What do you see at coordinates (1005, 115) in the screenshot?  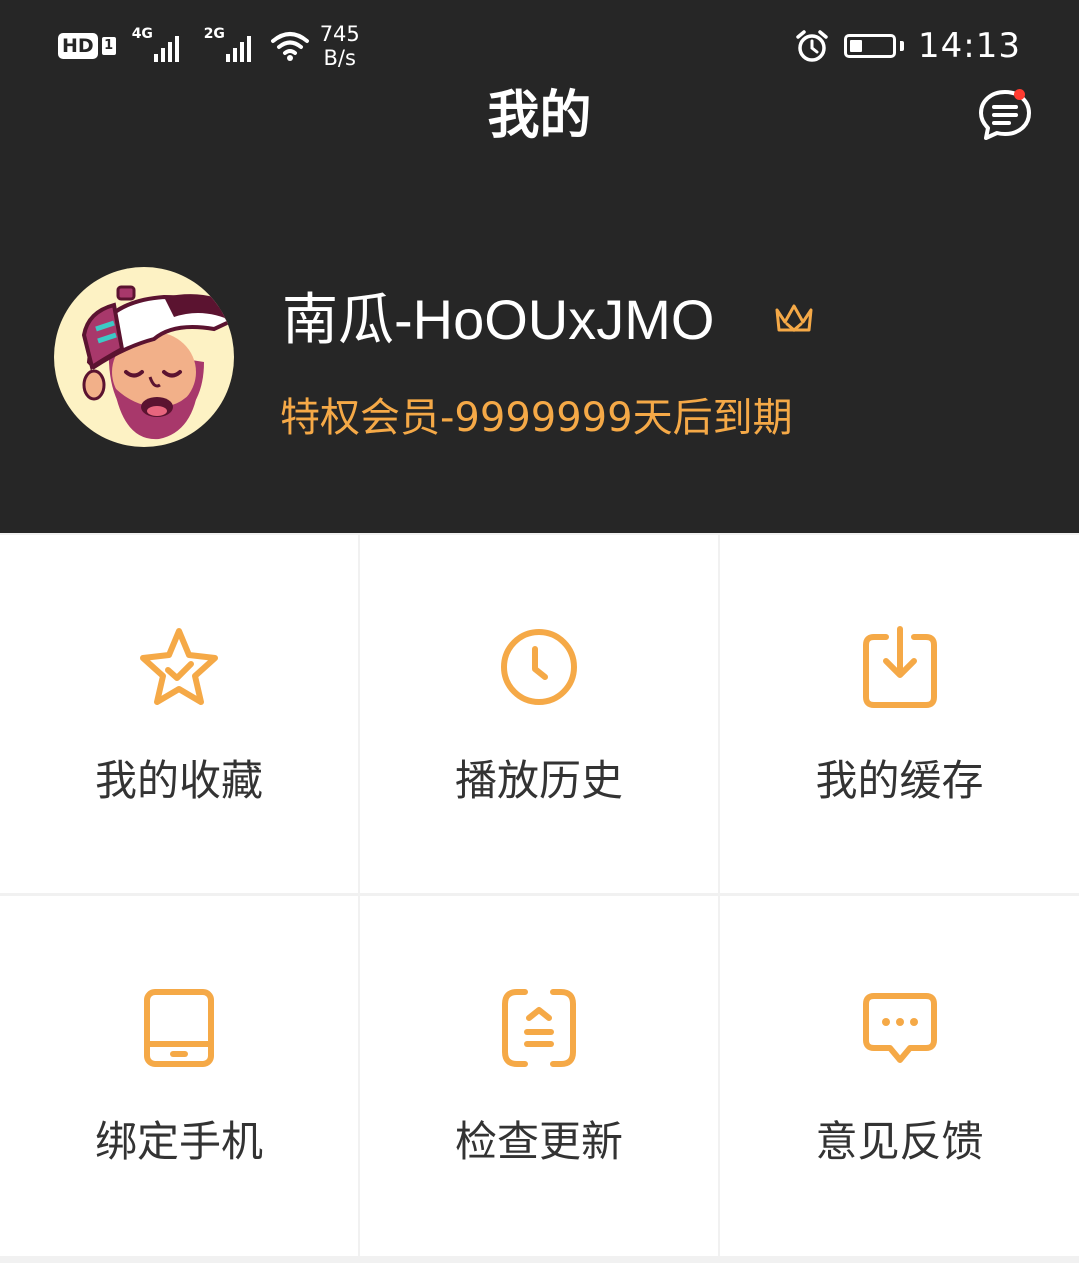 I see `chat-list-icon` at bounding box center [1005, 115].